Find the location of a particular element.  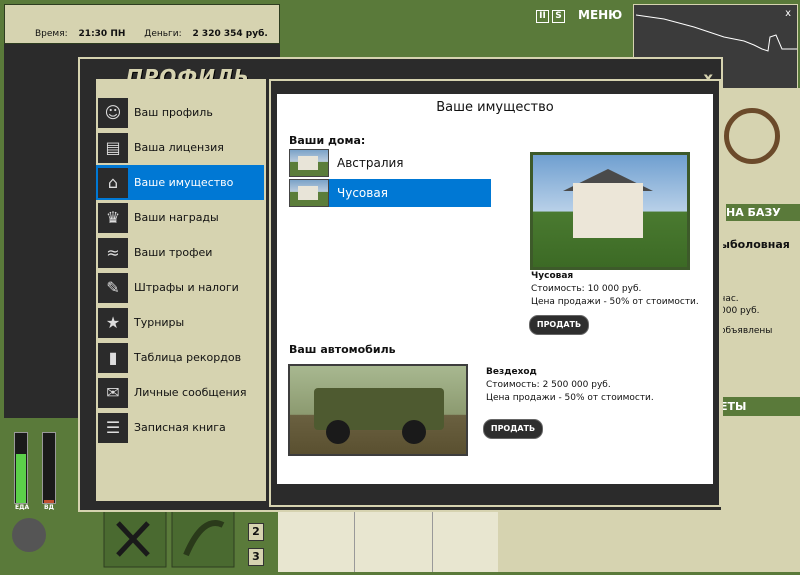

time-label: Время: is located at coordinates (51, 34).